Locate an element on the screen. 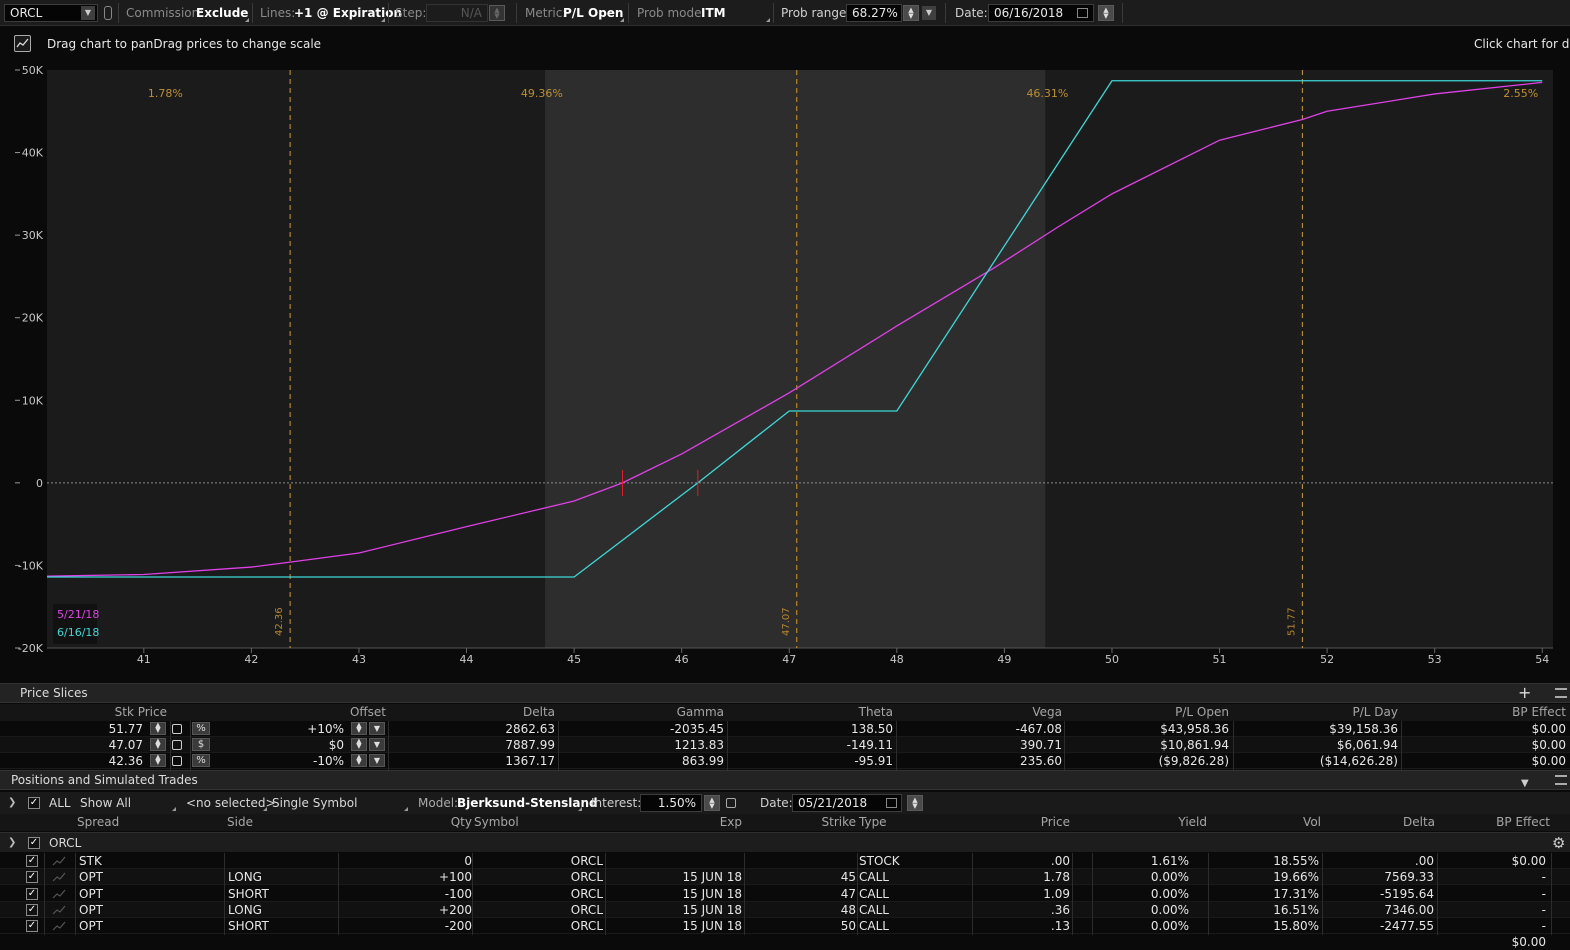 Image resolution: width=1570 pixels, height=950 pixels. lock-icon is located at coordinates (731, 803).